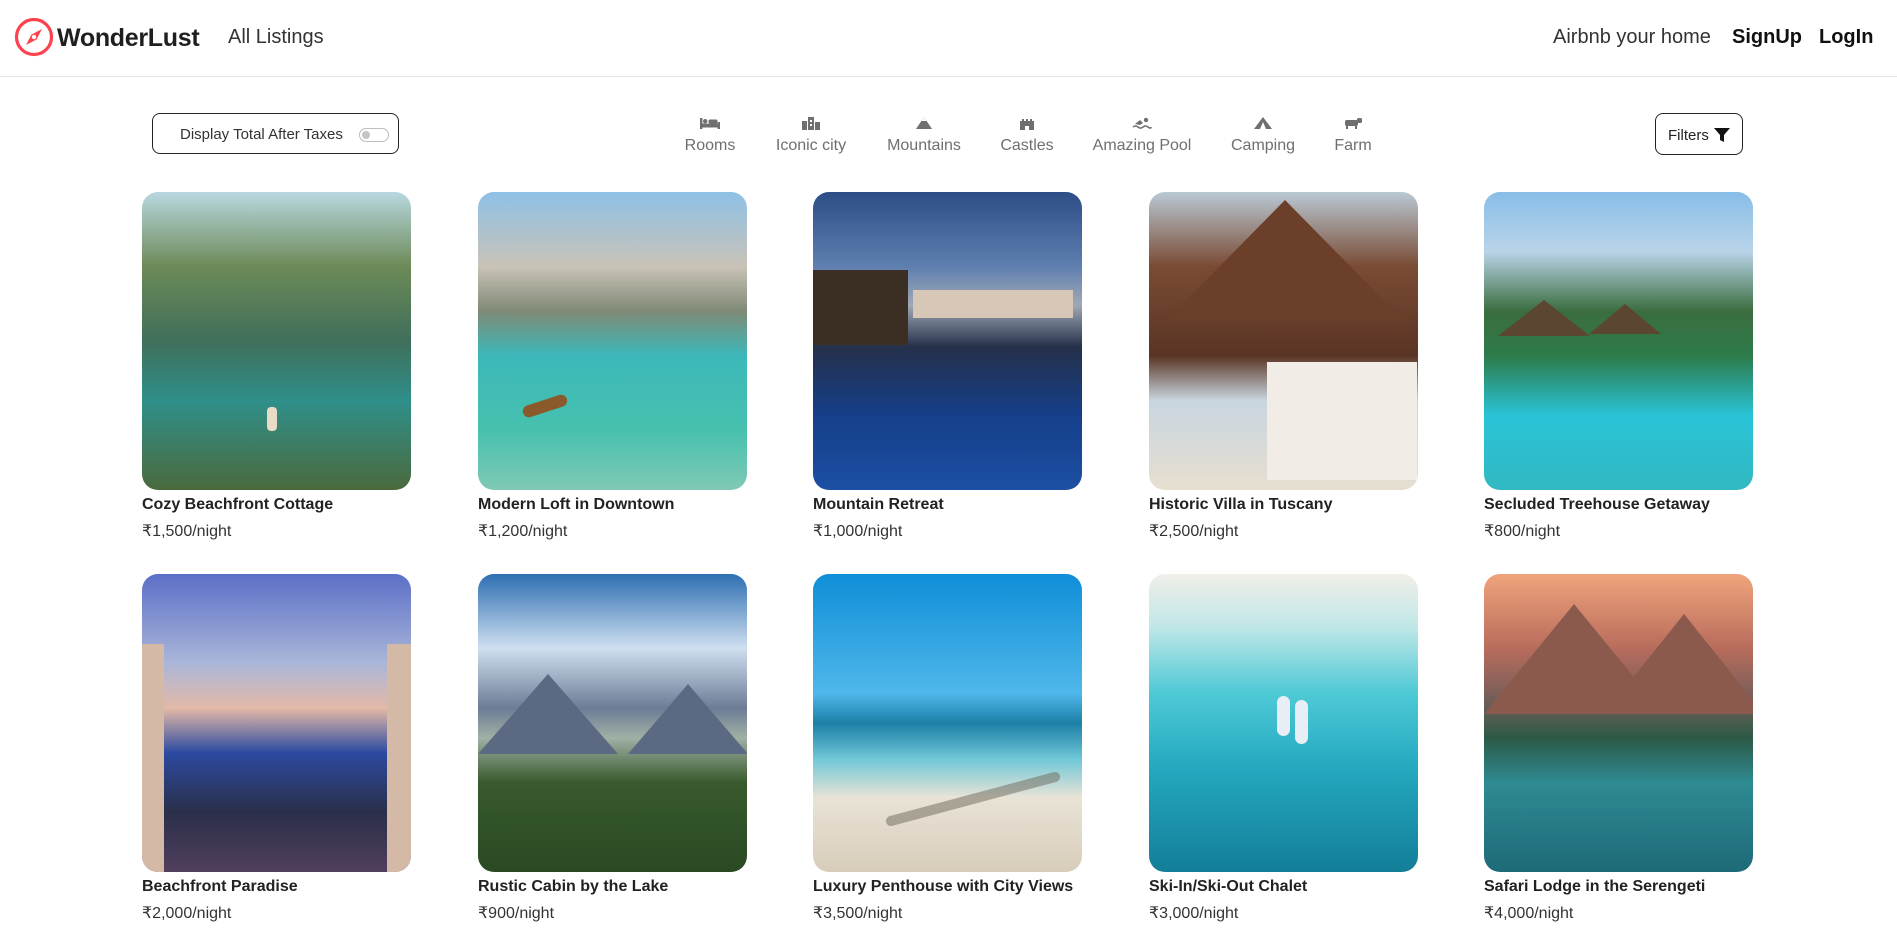 The image size is (1897, 941). What do you see at coordinates (878, 504) in the screenshot?
I see `listing-title: Mountain Retreat` at bounding box center [878, 504].